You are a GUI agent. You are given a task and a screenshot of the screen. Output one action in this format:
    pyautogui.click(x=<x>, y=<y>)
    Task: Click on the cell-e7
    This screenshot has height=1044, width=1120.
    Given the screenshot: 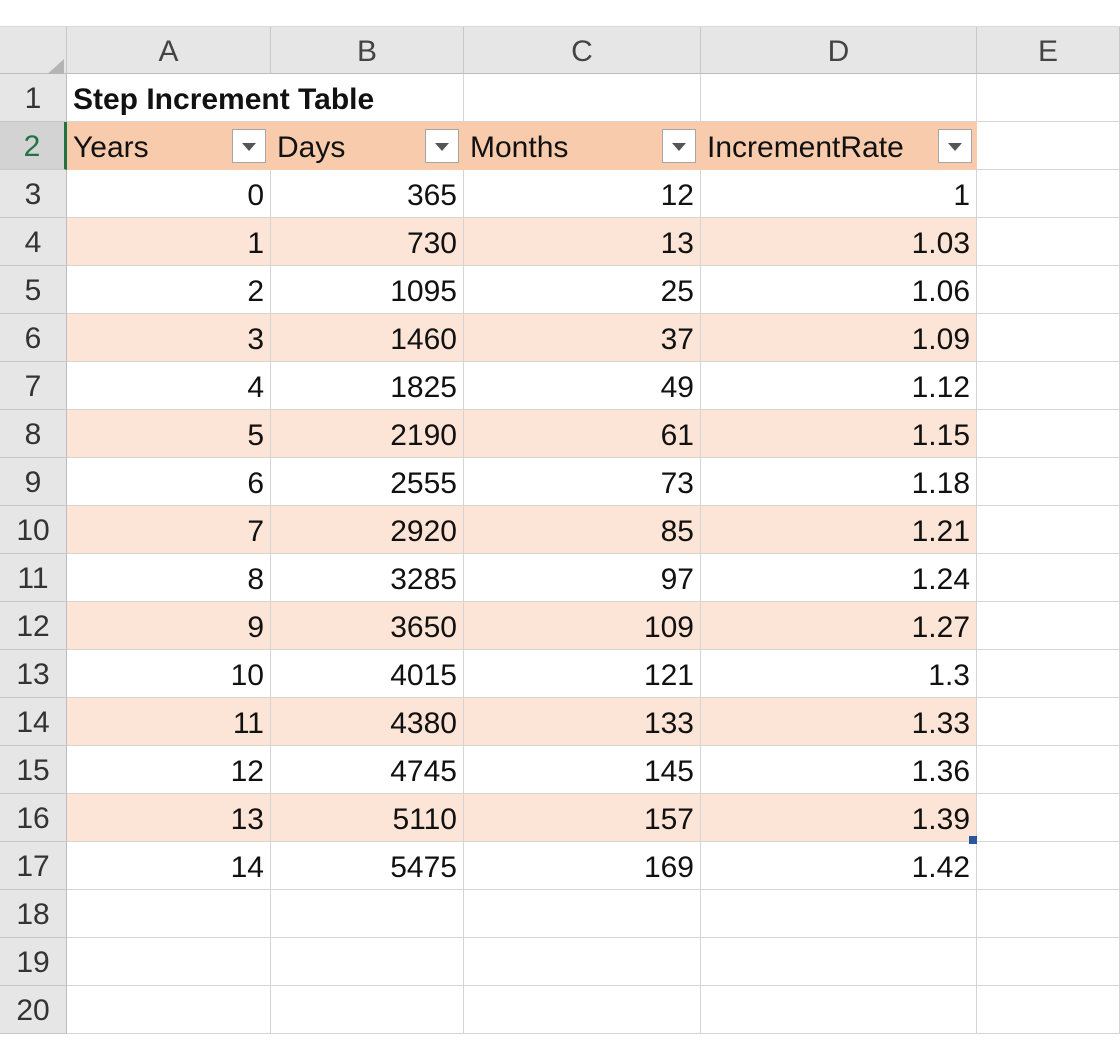 What is the action you would take?
    pyautogui.click(x=1048, y=386)
    